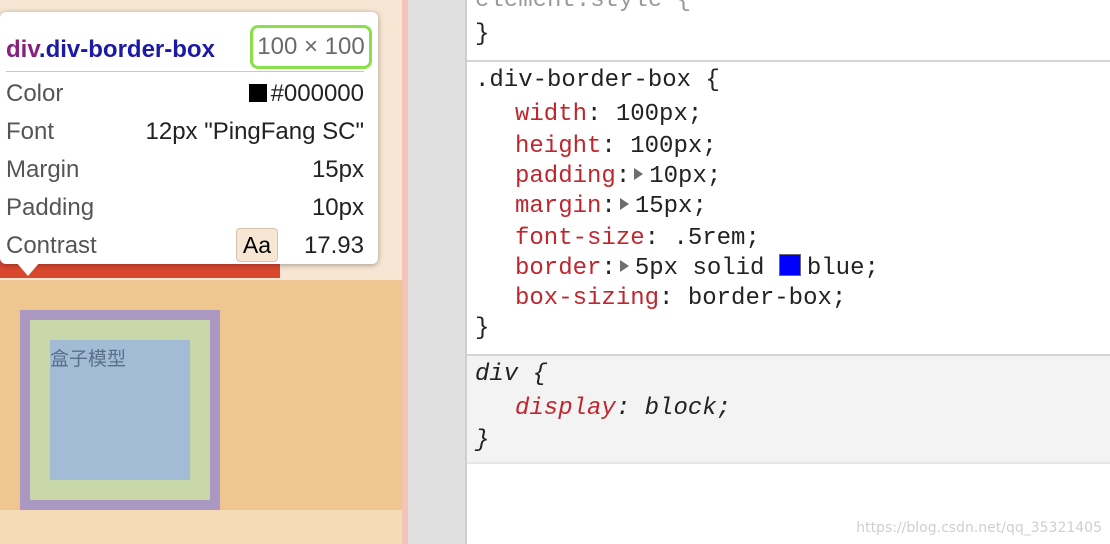 This screenshot has width=1110, height=544. I want to click on element-style-close: }, so click(482, 34).